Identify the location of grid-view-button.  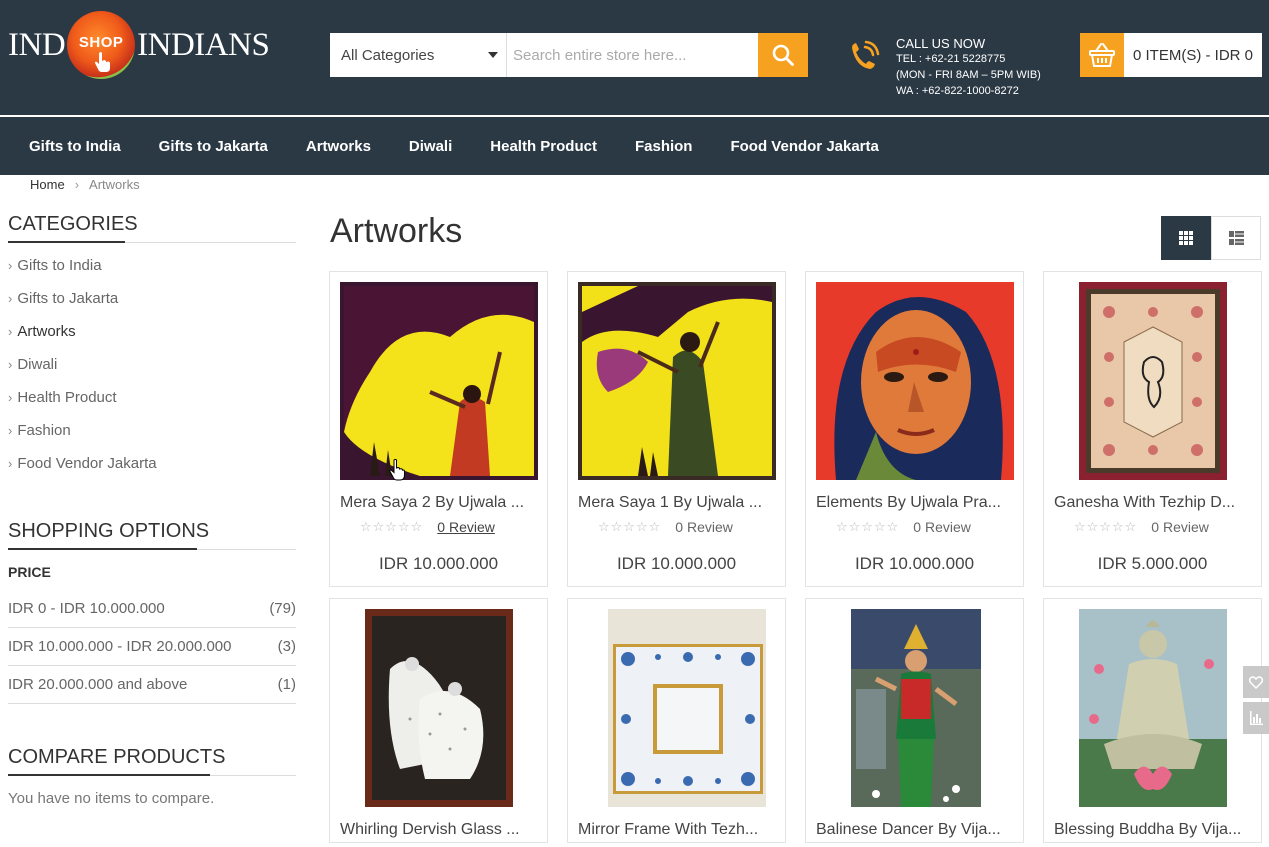
(1186, 238).